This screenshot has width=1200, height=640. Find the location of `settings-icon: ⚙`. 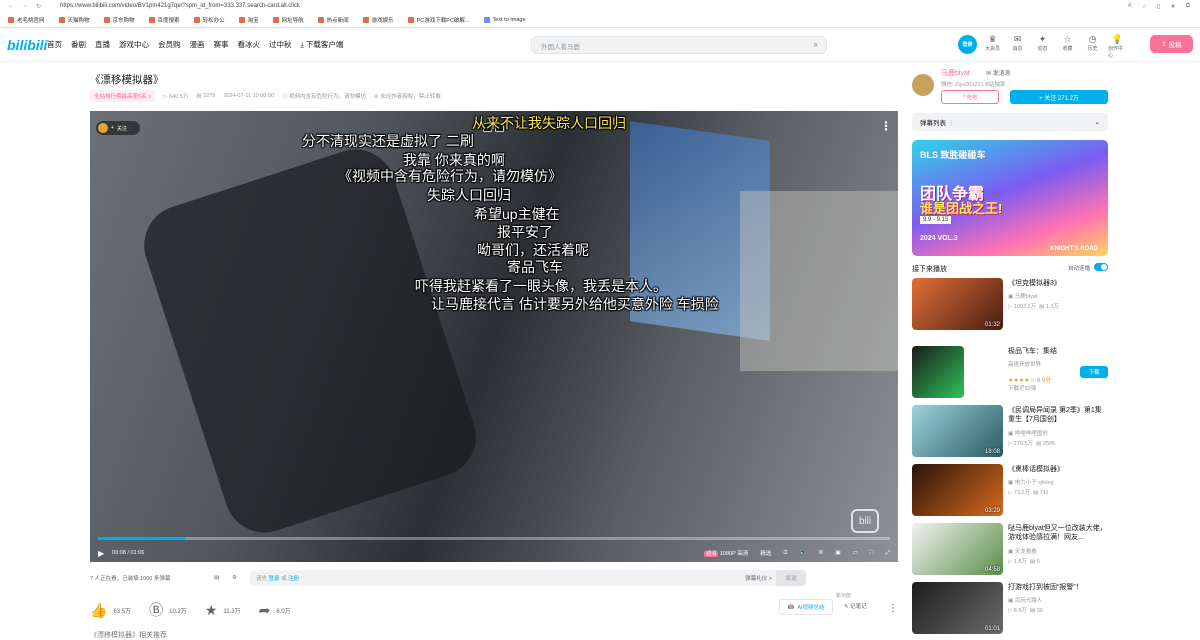

settings-icon: ⚙ is located at coordinates (820, 553).